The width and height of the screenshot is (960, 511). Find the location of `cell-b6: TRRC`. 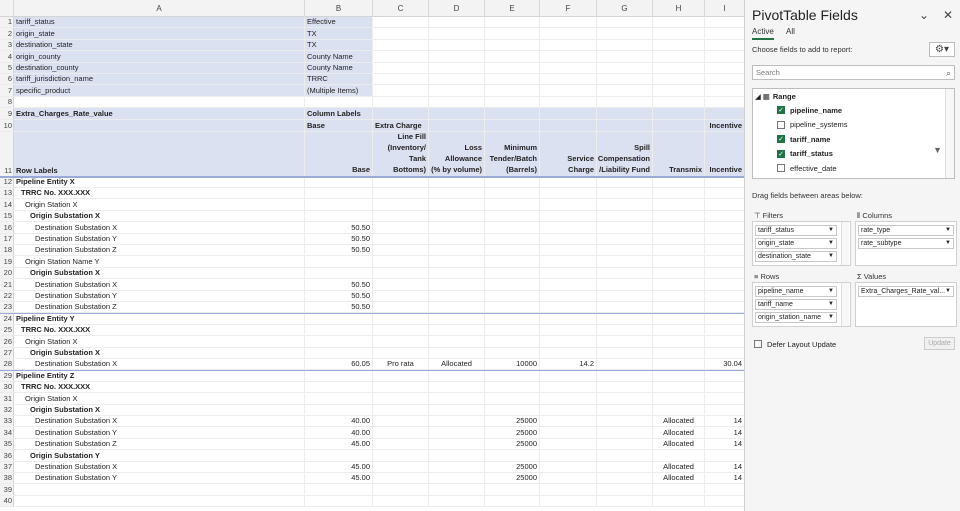

cell-b6: TRRC is located at coordinates (339, 79).